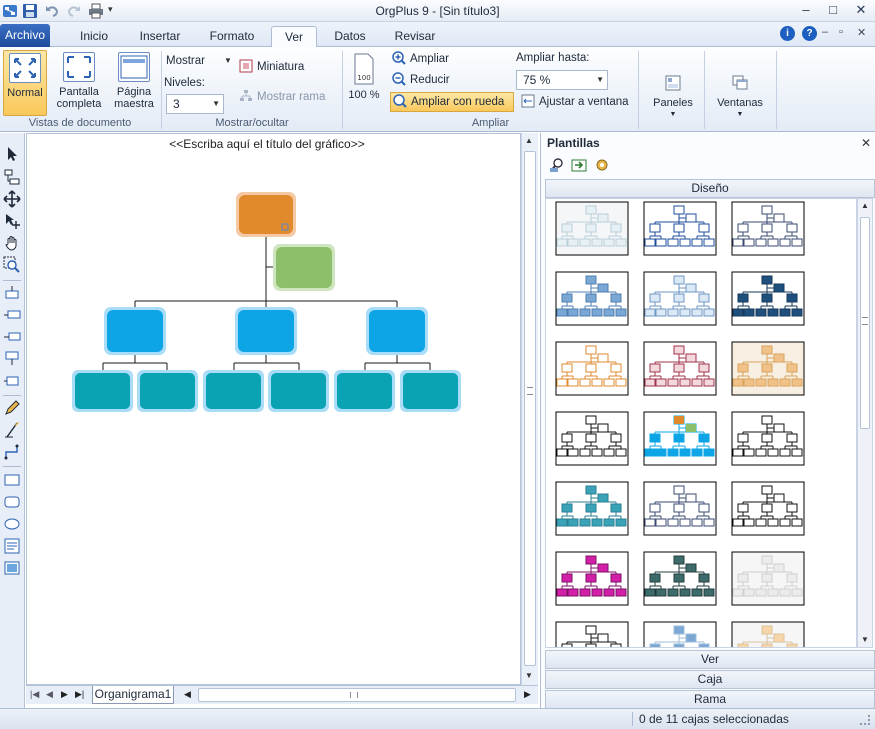 This screenshot has height=729, width=875. I want to click on tab-formato: Formato, so click(232, 36).